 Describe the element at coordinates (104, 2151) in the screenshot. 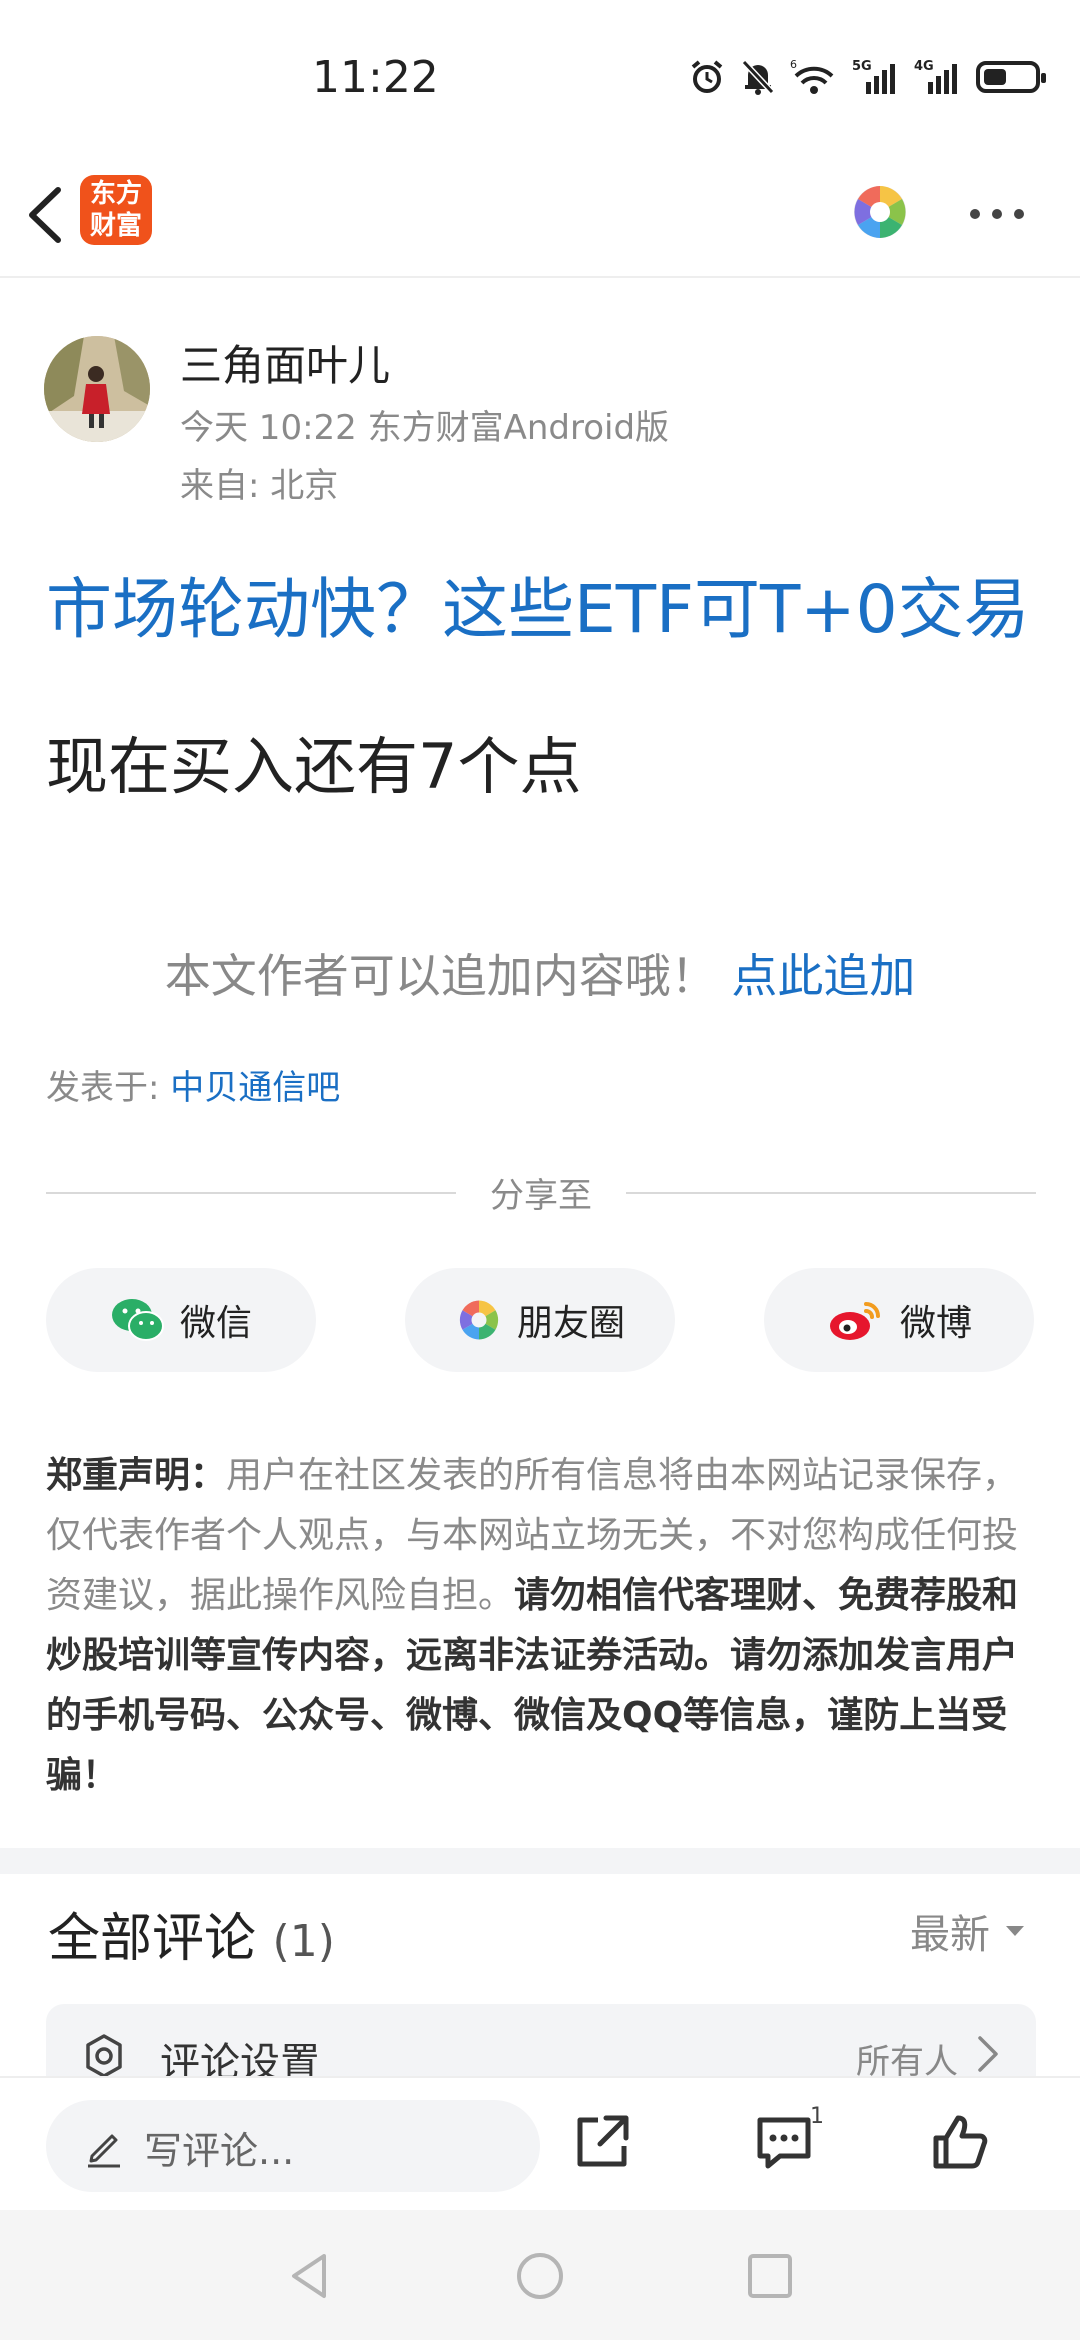

I see `pencil-icon` at that location.